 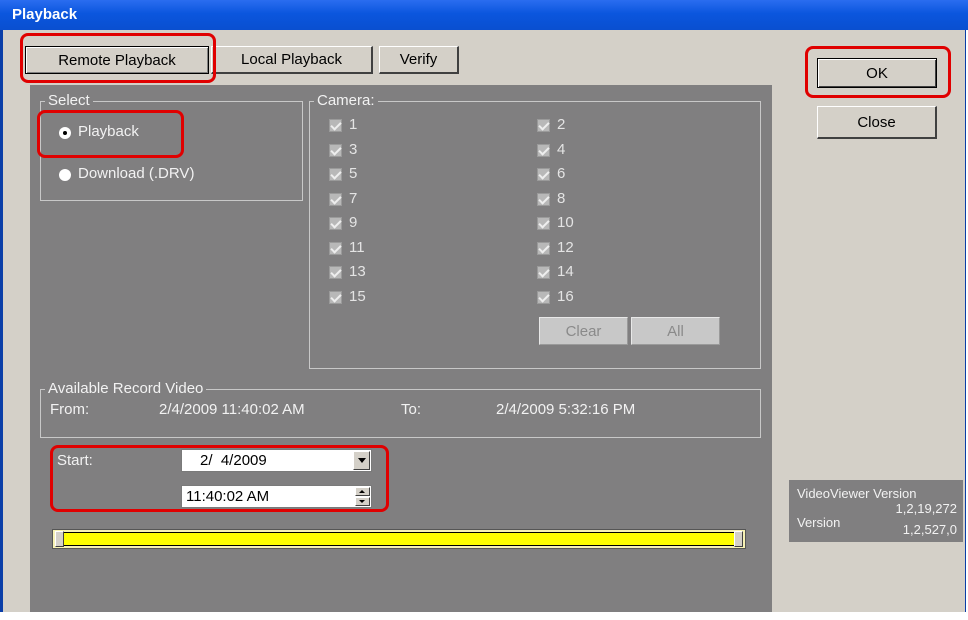 What do you see at coordinates (108, 131) in the screenshot?
I see `playback-radio-label: Playback` at bounding box center [108, 131].